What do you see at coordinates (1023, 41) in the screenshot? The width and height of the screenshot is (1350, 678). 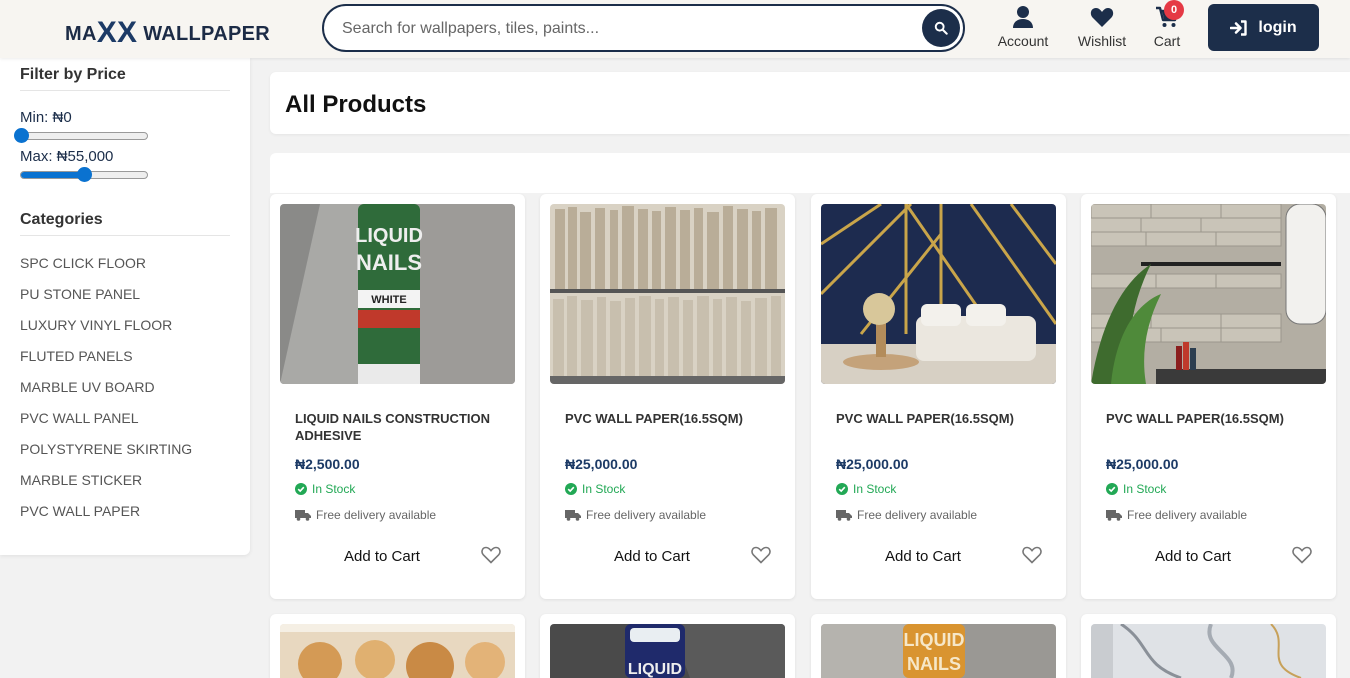 I see `account-label: Account` at bounding box center [1023, 41].